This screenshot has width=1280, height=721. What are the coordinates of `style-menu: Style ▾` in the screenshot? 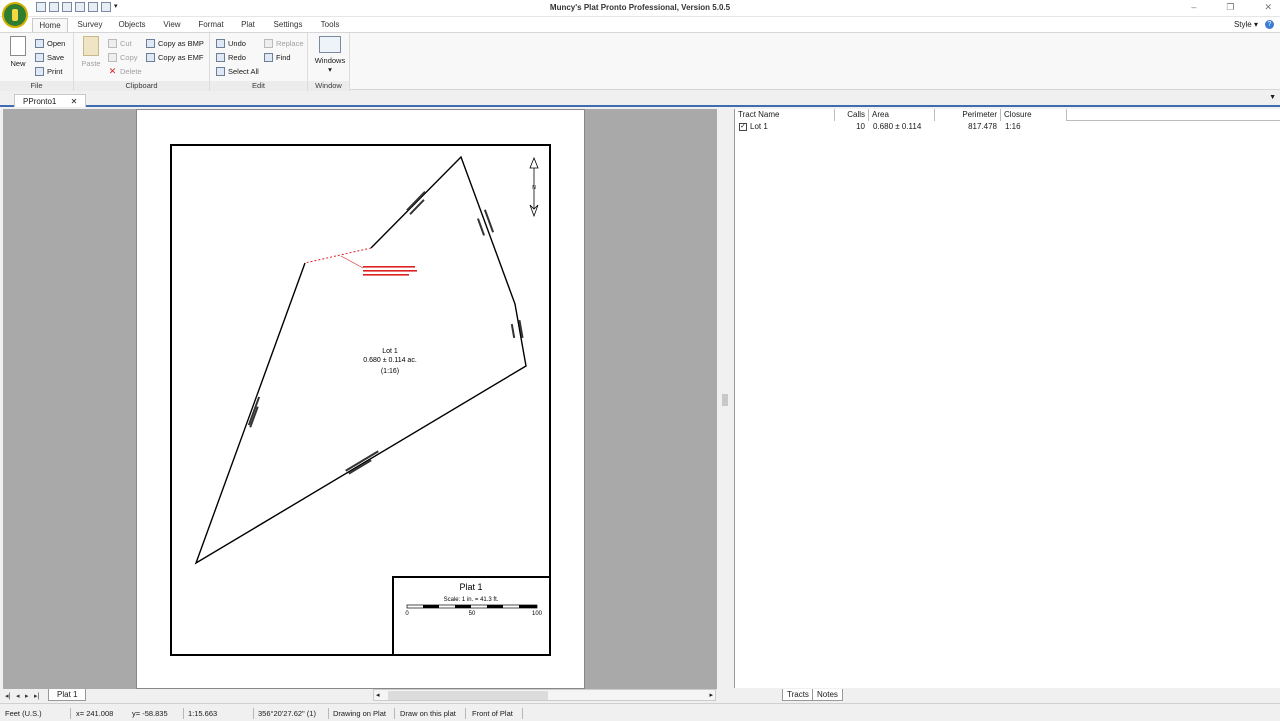 It's located at (1246, 24).